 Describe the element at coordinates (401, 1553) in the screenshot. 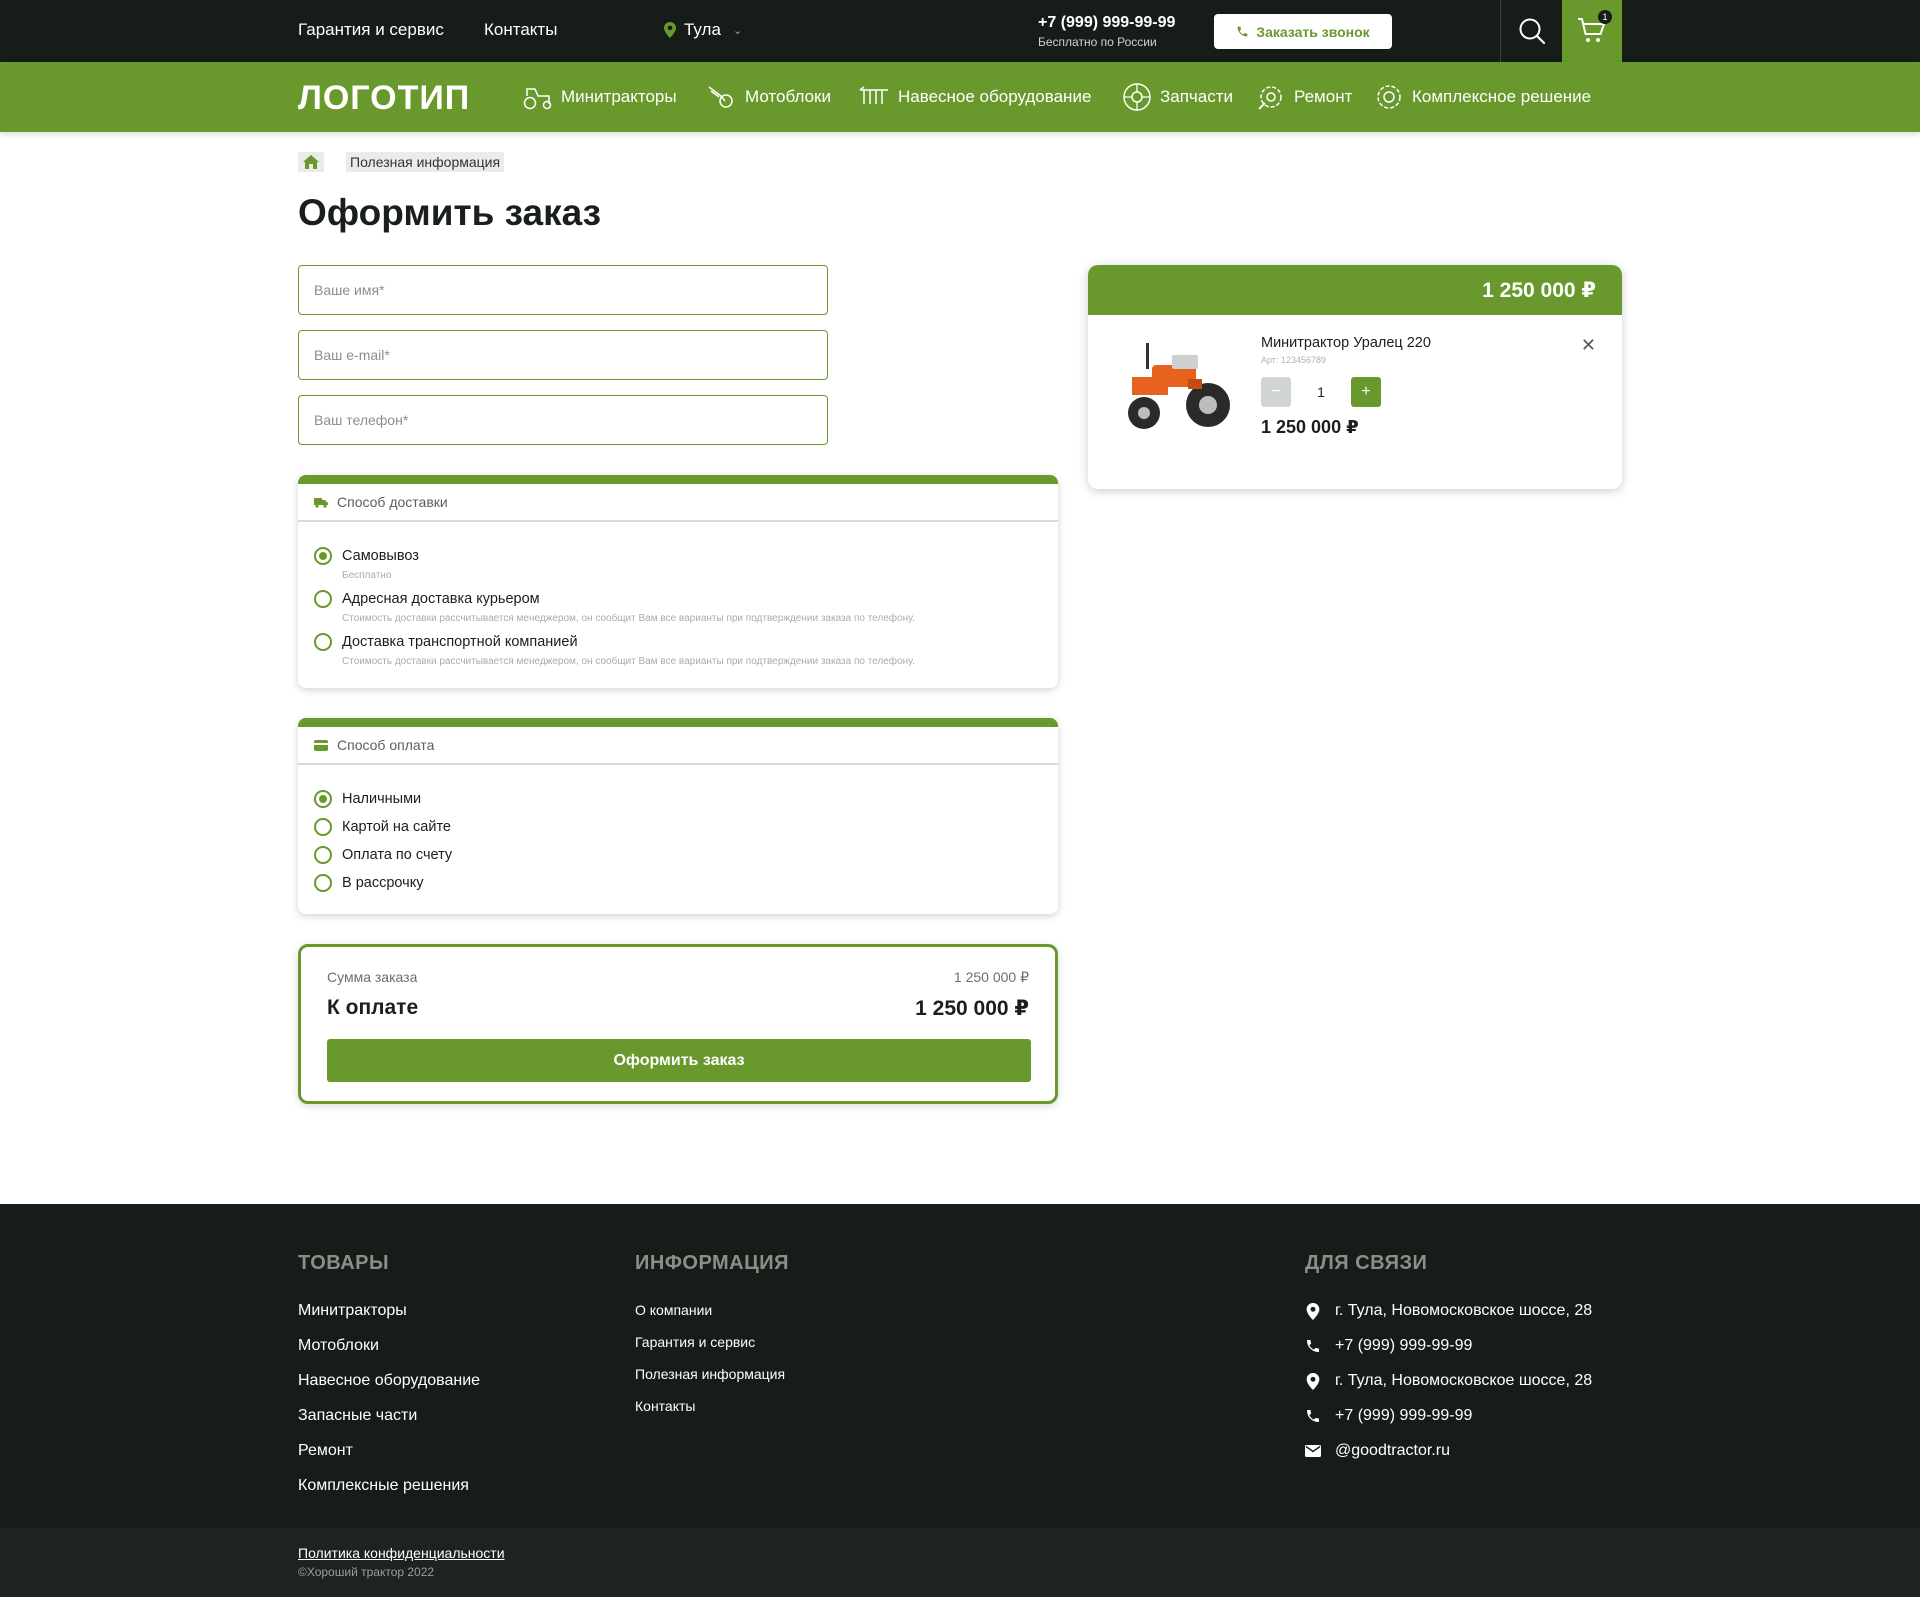

I see `privacy-policy-link: Политика конфиденциальности` at that location.